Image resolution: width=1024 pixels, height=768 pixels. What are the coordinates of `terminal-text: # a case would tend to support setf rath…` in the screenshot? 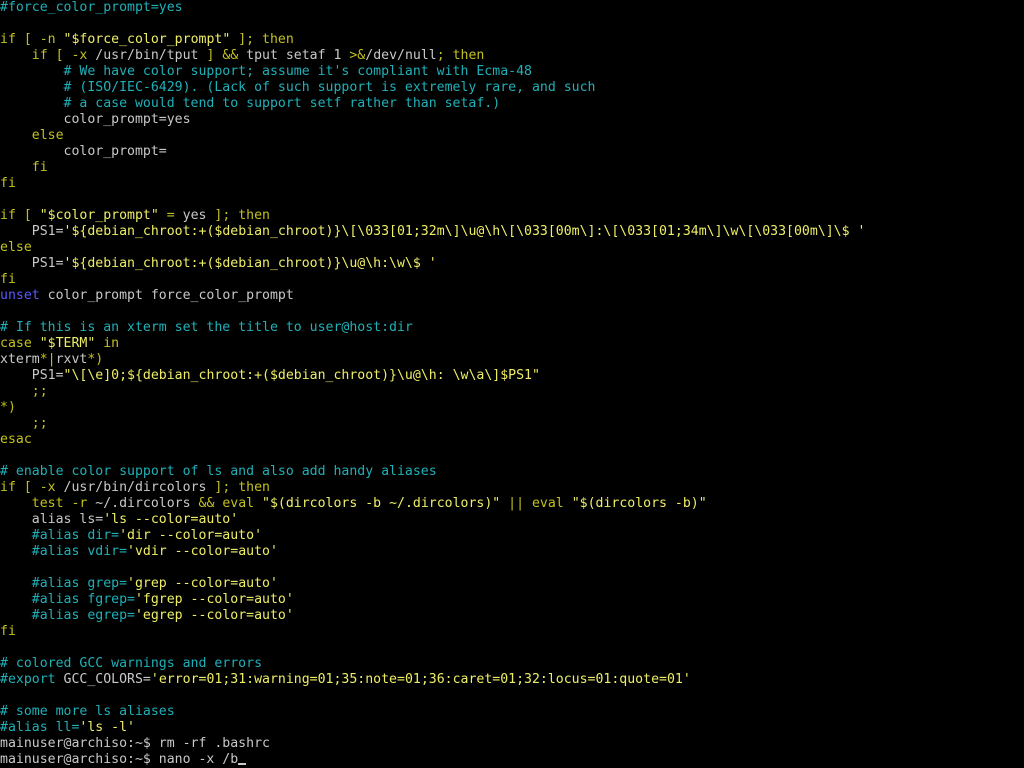 It's located at (250, 103).